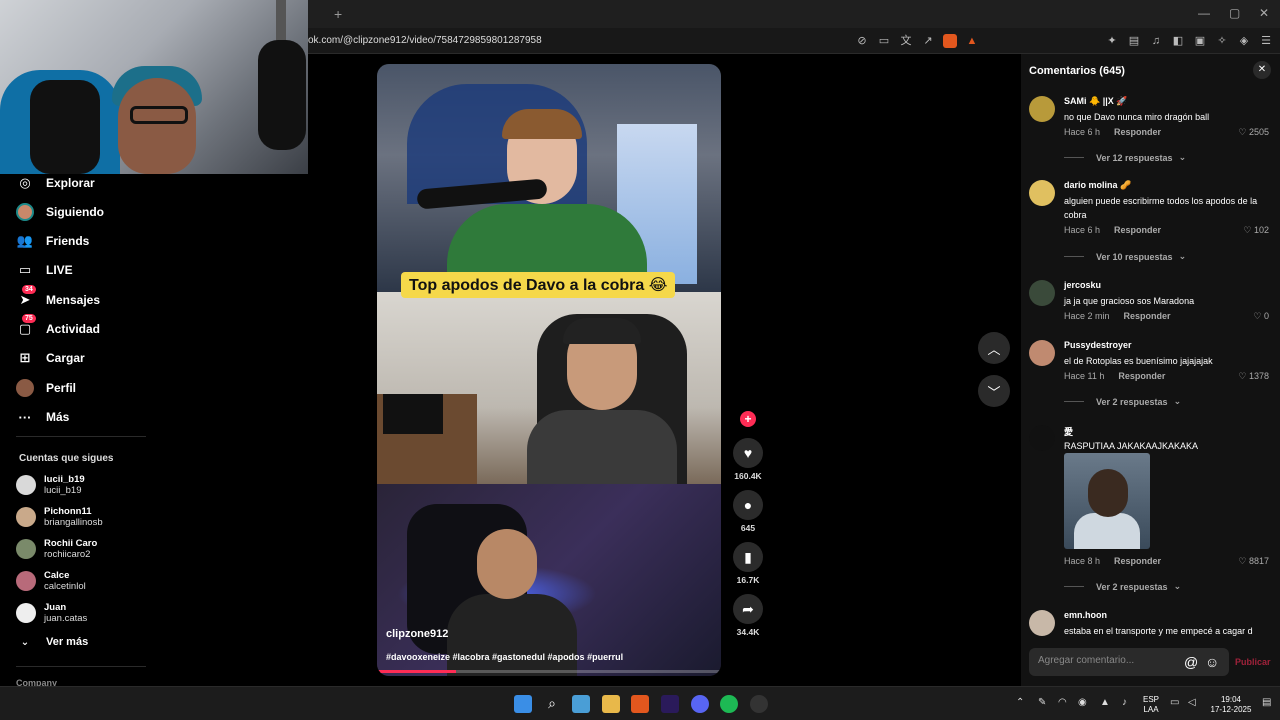  Describe the element at coordinates (50, 485) in the screenshot. I see `following-account: lucii_b19 lucii_b19` at that location.